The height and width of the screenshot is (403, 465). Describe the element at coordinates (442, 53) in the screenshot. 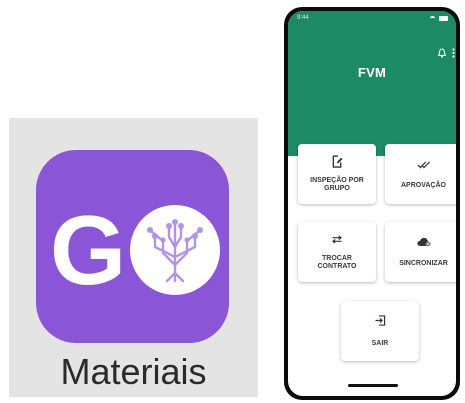

I see `bell-icon` at that location.